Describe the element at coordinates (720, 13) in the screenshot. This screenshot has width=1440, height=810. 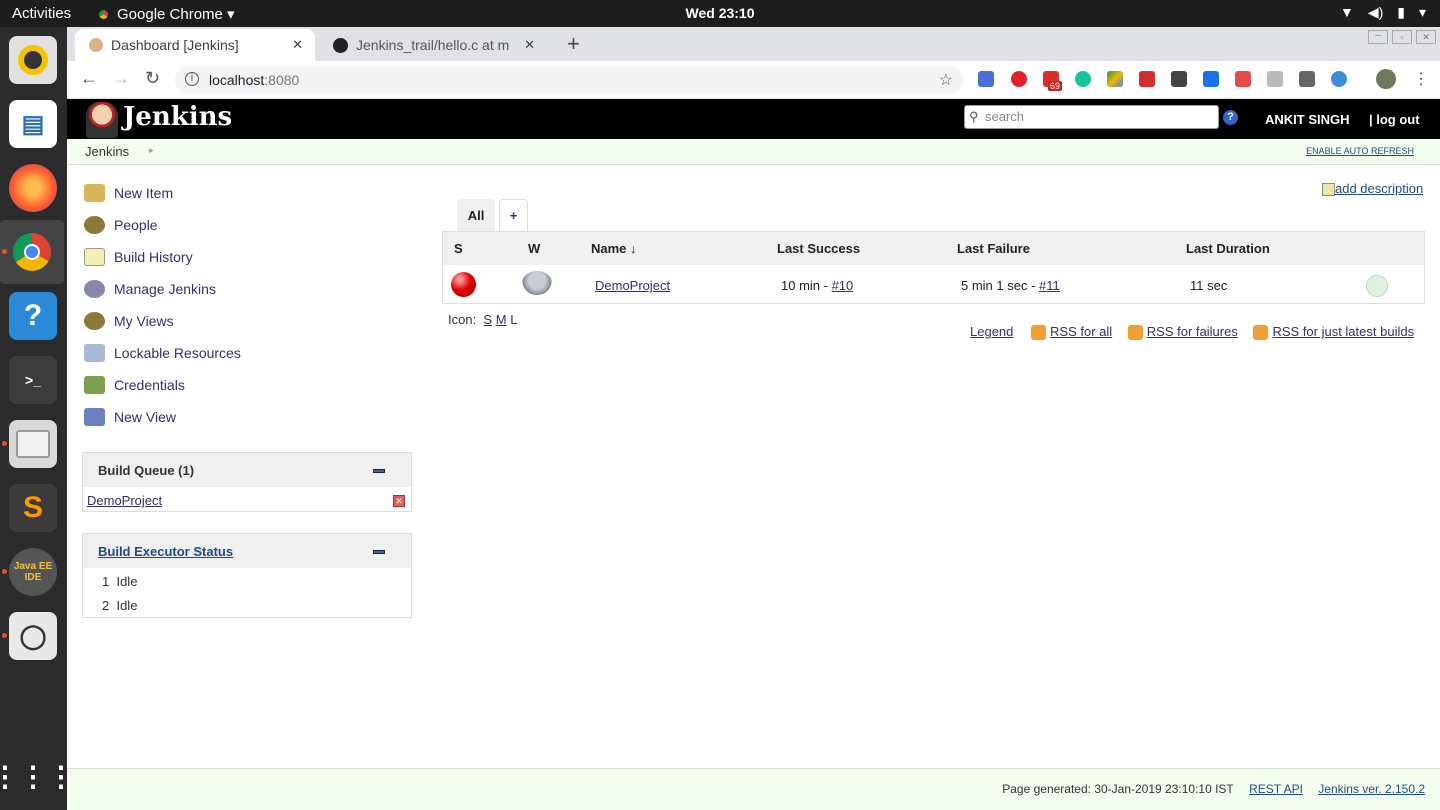
I see `clock: Wed 23:10` at that location.